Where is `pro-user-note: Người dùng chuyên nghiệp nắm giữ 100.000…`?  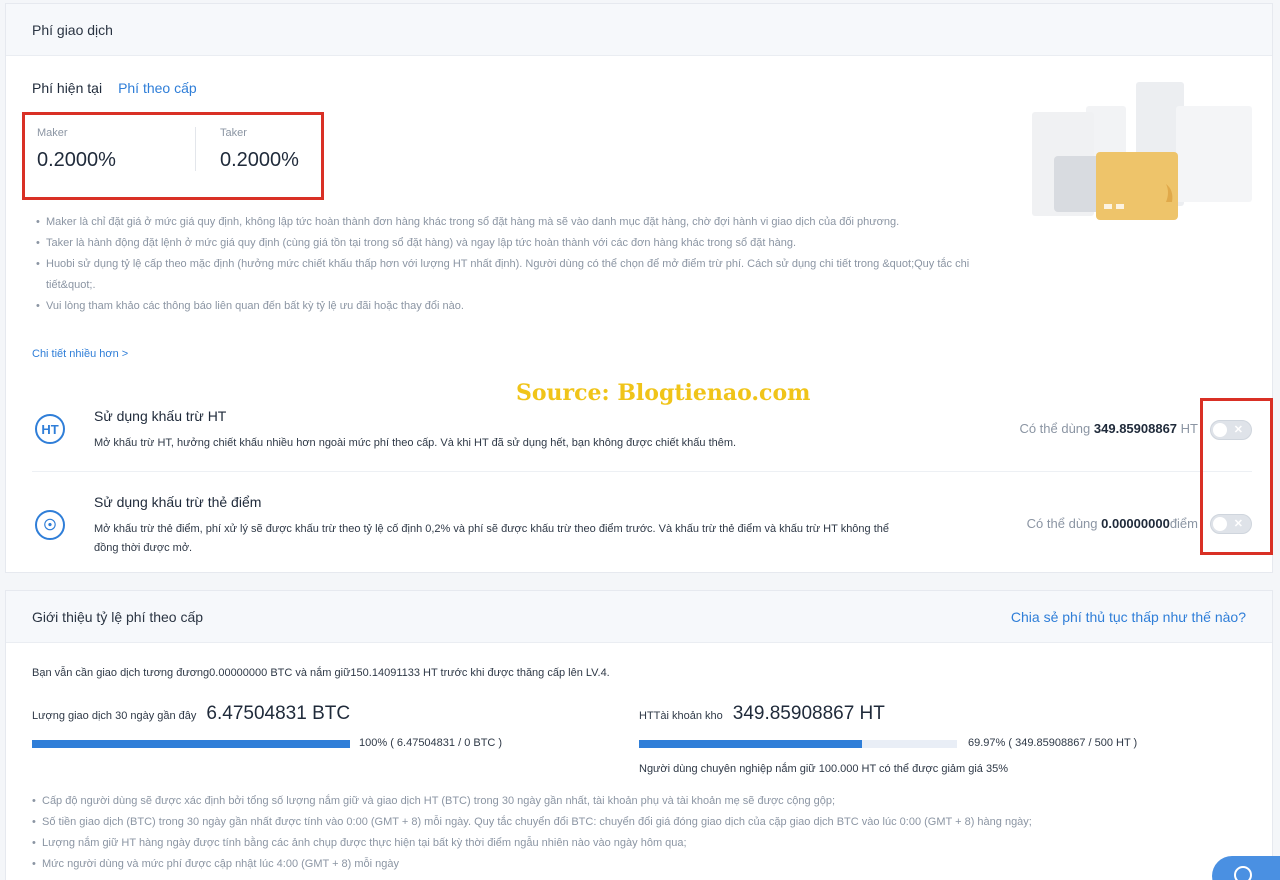
pro-user-note: Người dùng chuyên nghiệp nắm giữ 100.000… is located at coordinates (823, 769).